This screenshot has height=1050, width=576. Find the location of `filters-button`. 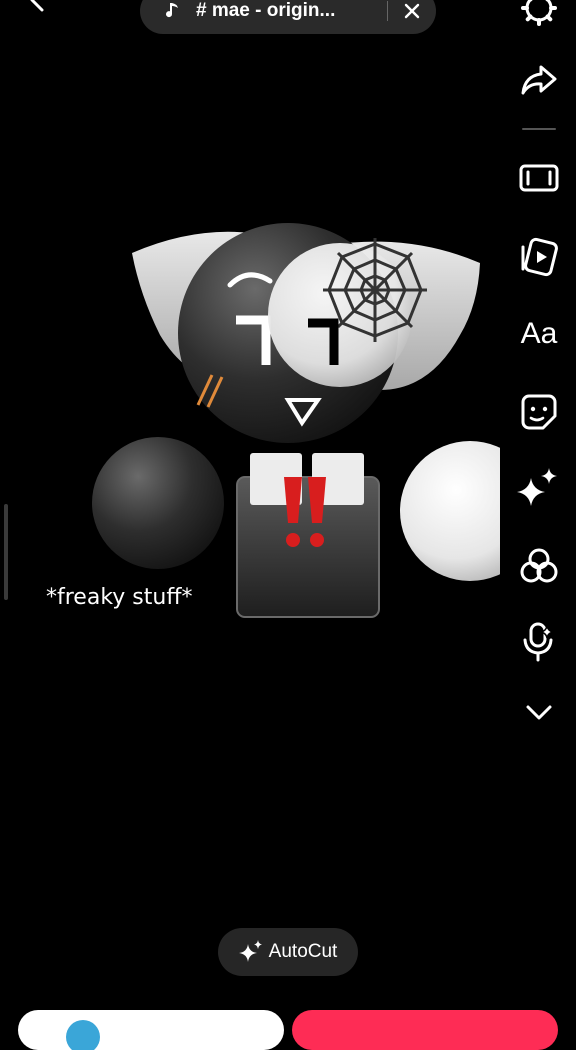

filters-button is located at coordinates (539, 566).